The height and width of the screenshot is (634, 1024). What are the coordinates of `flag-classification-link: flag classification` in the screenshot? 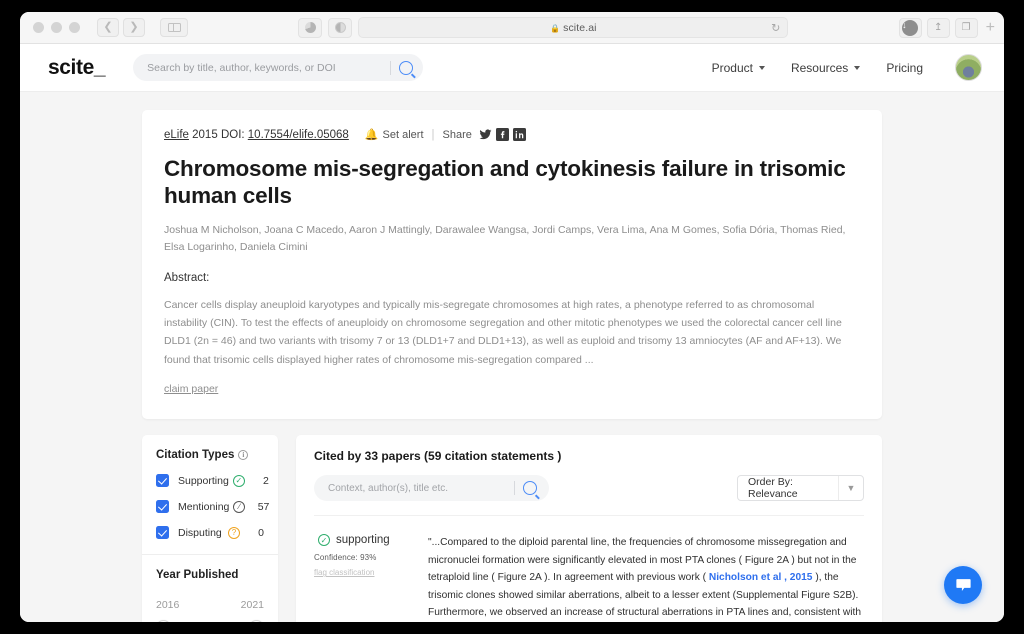 It's located at (362, 572).